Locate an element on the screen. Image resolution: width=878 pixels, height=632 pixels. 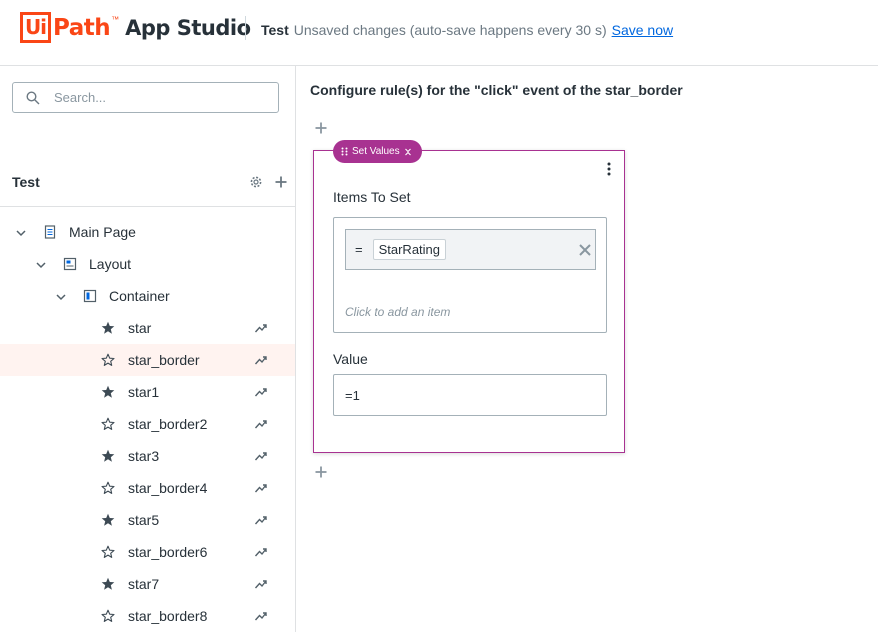
items-to-set-box: = StarRating Click to add an item is located at coordinates (470, 275).